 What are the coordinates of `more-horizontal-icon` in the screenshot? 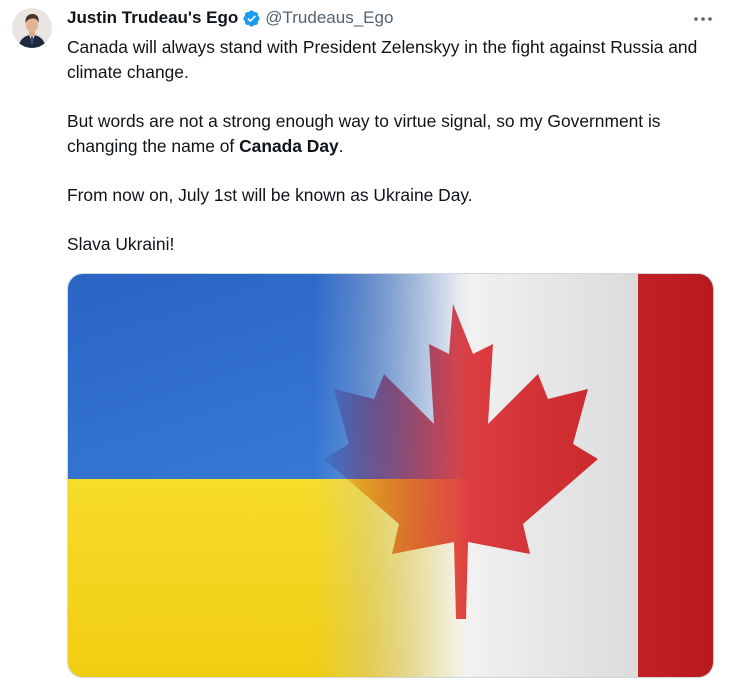 It's located at (703, 19).